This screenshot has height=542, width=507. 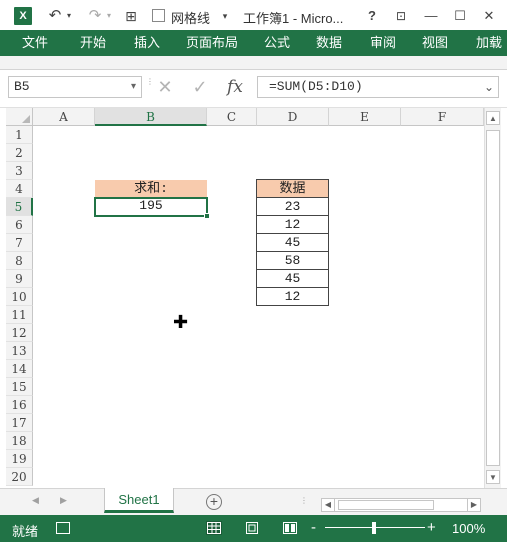 I want to click on name-box: B5 ▾, so click(x=75, y=87).